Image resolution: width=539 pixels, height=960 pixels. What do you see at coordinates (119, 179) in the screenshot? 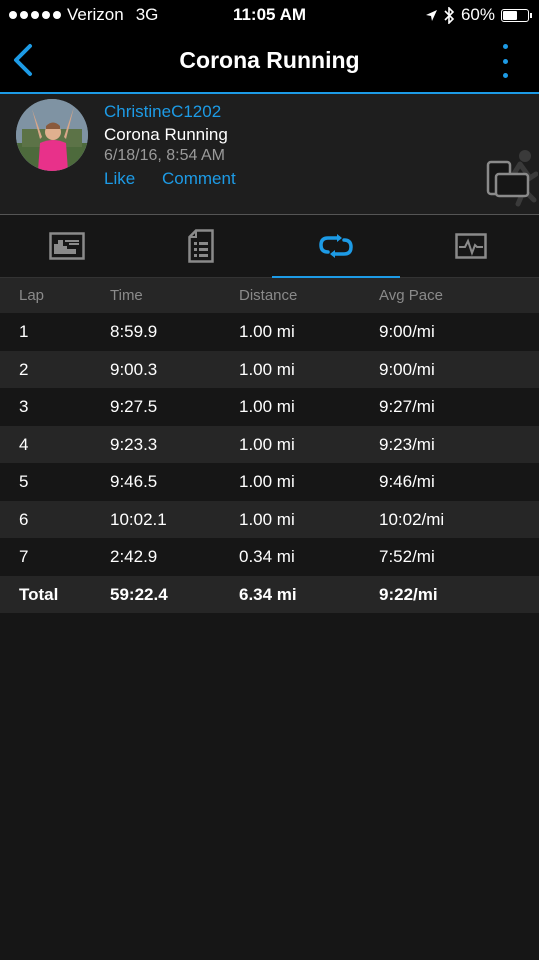
I see `like-button: Like` at bounding box center [119, 179].